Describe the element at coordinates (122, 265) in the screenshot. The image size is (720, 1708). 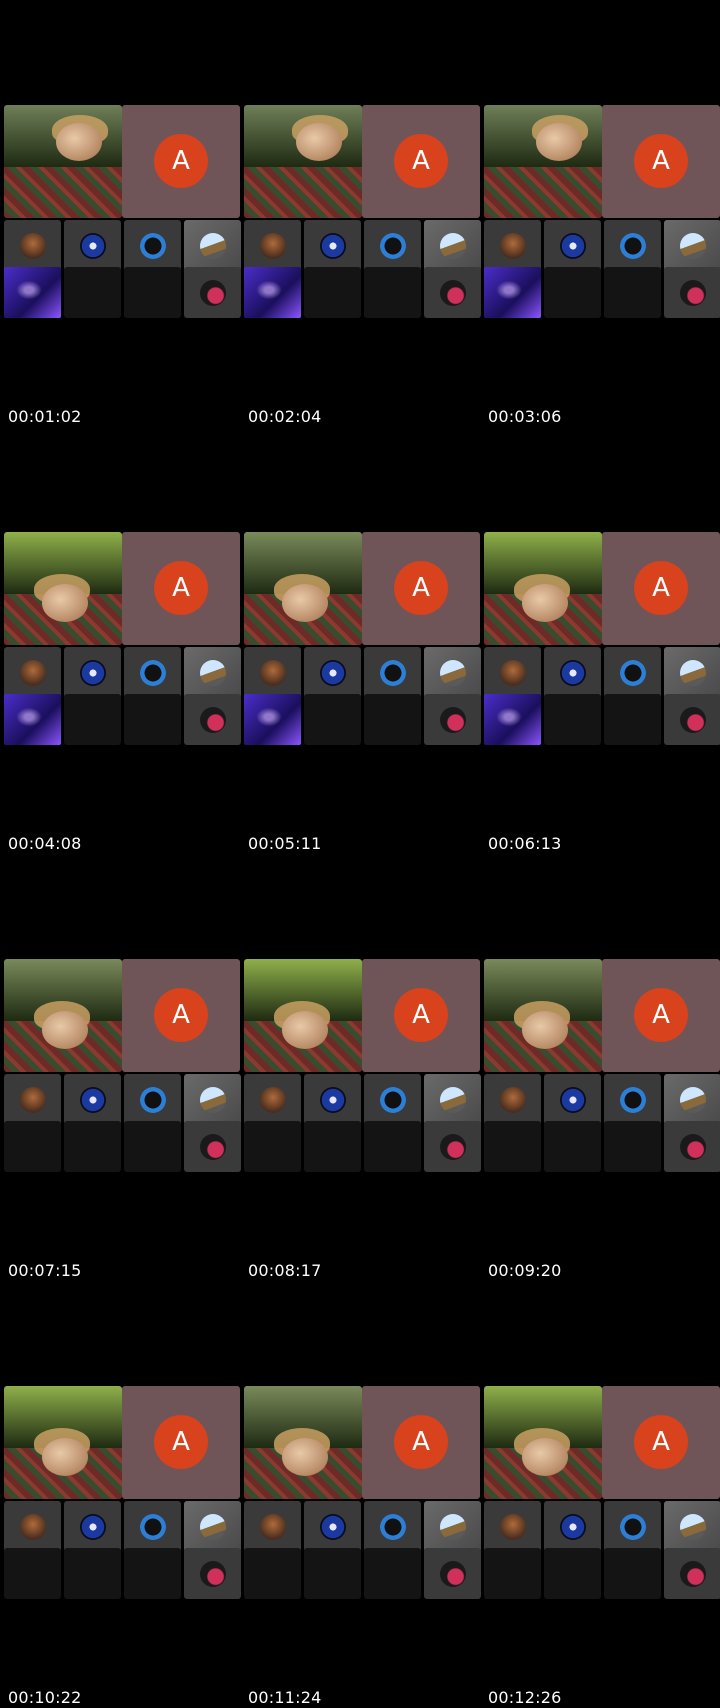
I see `video-thumbnail: A 00:01:02` at that location.